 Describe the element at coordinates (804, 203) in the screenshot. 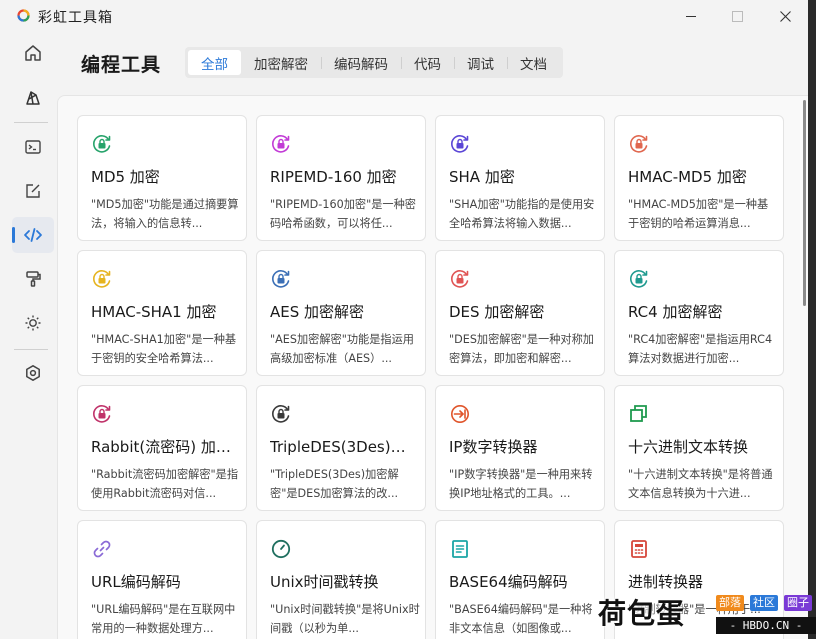

I see `vertical-scrollbar` at that location.